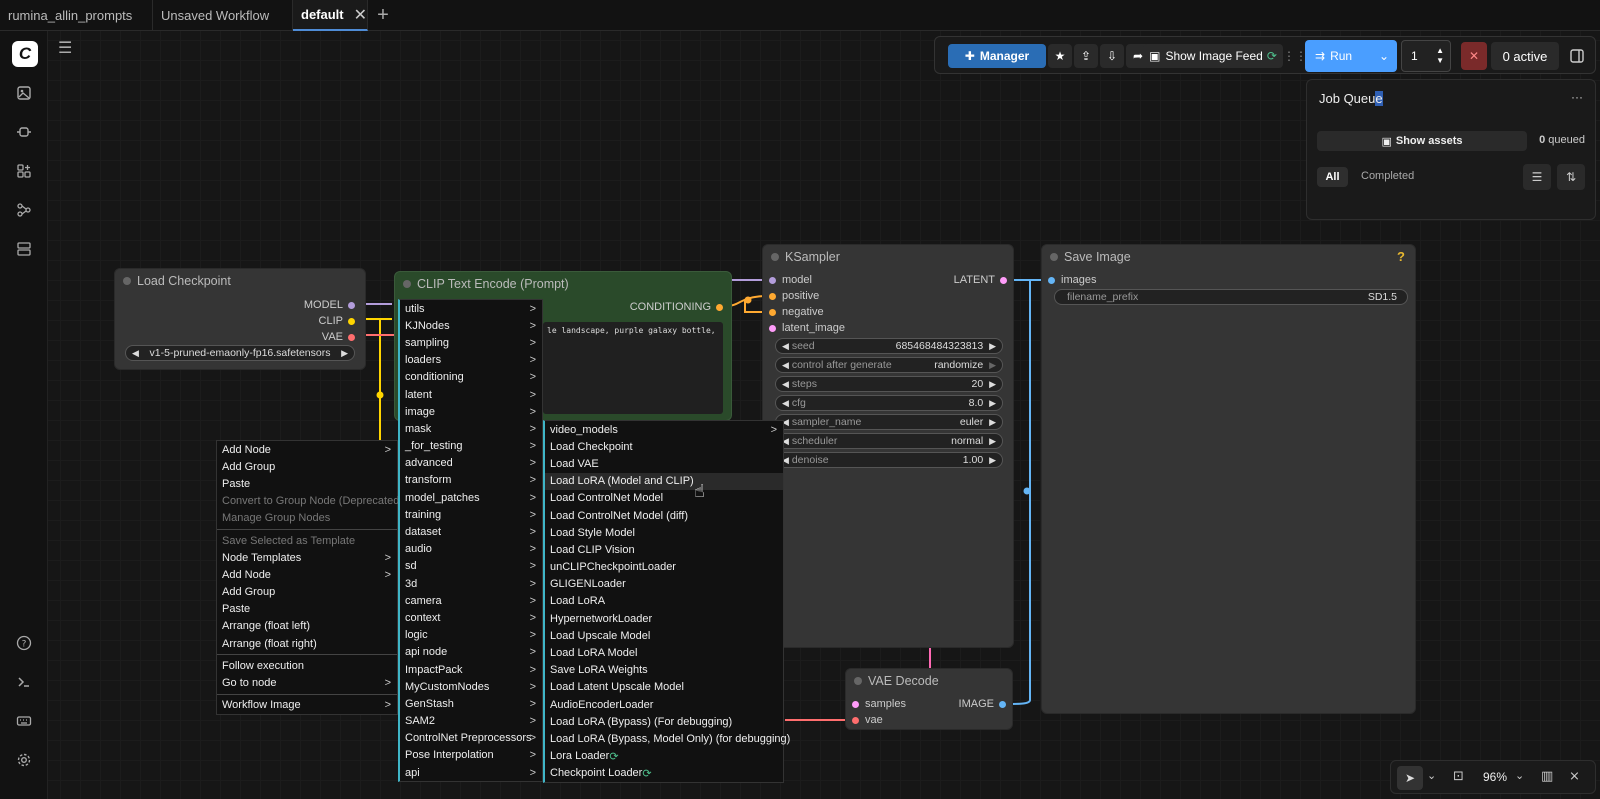 The image size is (1600, 799). I want to click on menu-item: MyCustomNodes >, so click(471, 686).